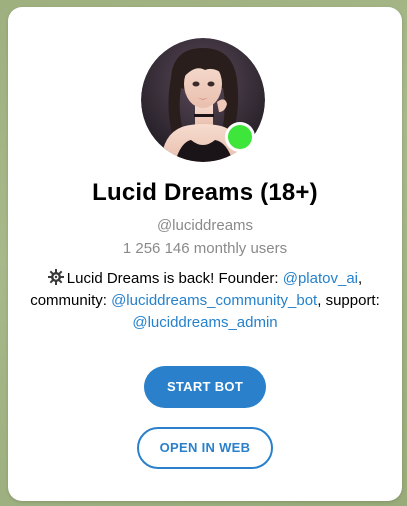 This screenshot has height=506, width=407. I want to click on gear-icon, so click(55, 277).